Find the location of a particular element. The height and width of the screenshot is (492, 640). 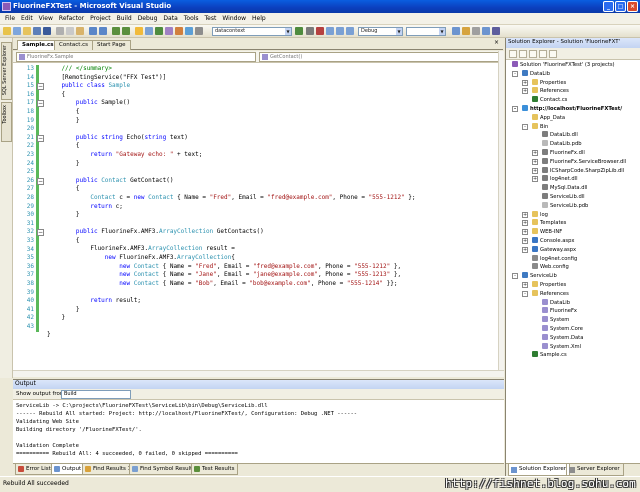

bookmark-icon is located at coordinates (149, 31).